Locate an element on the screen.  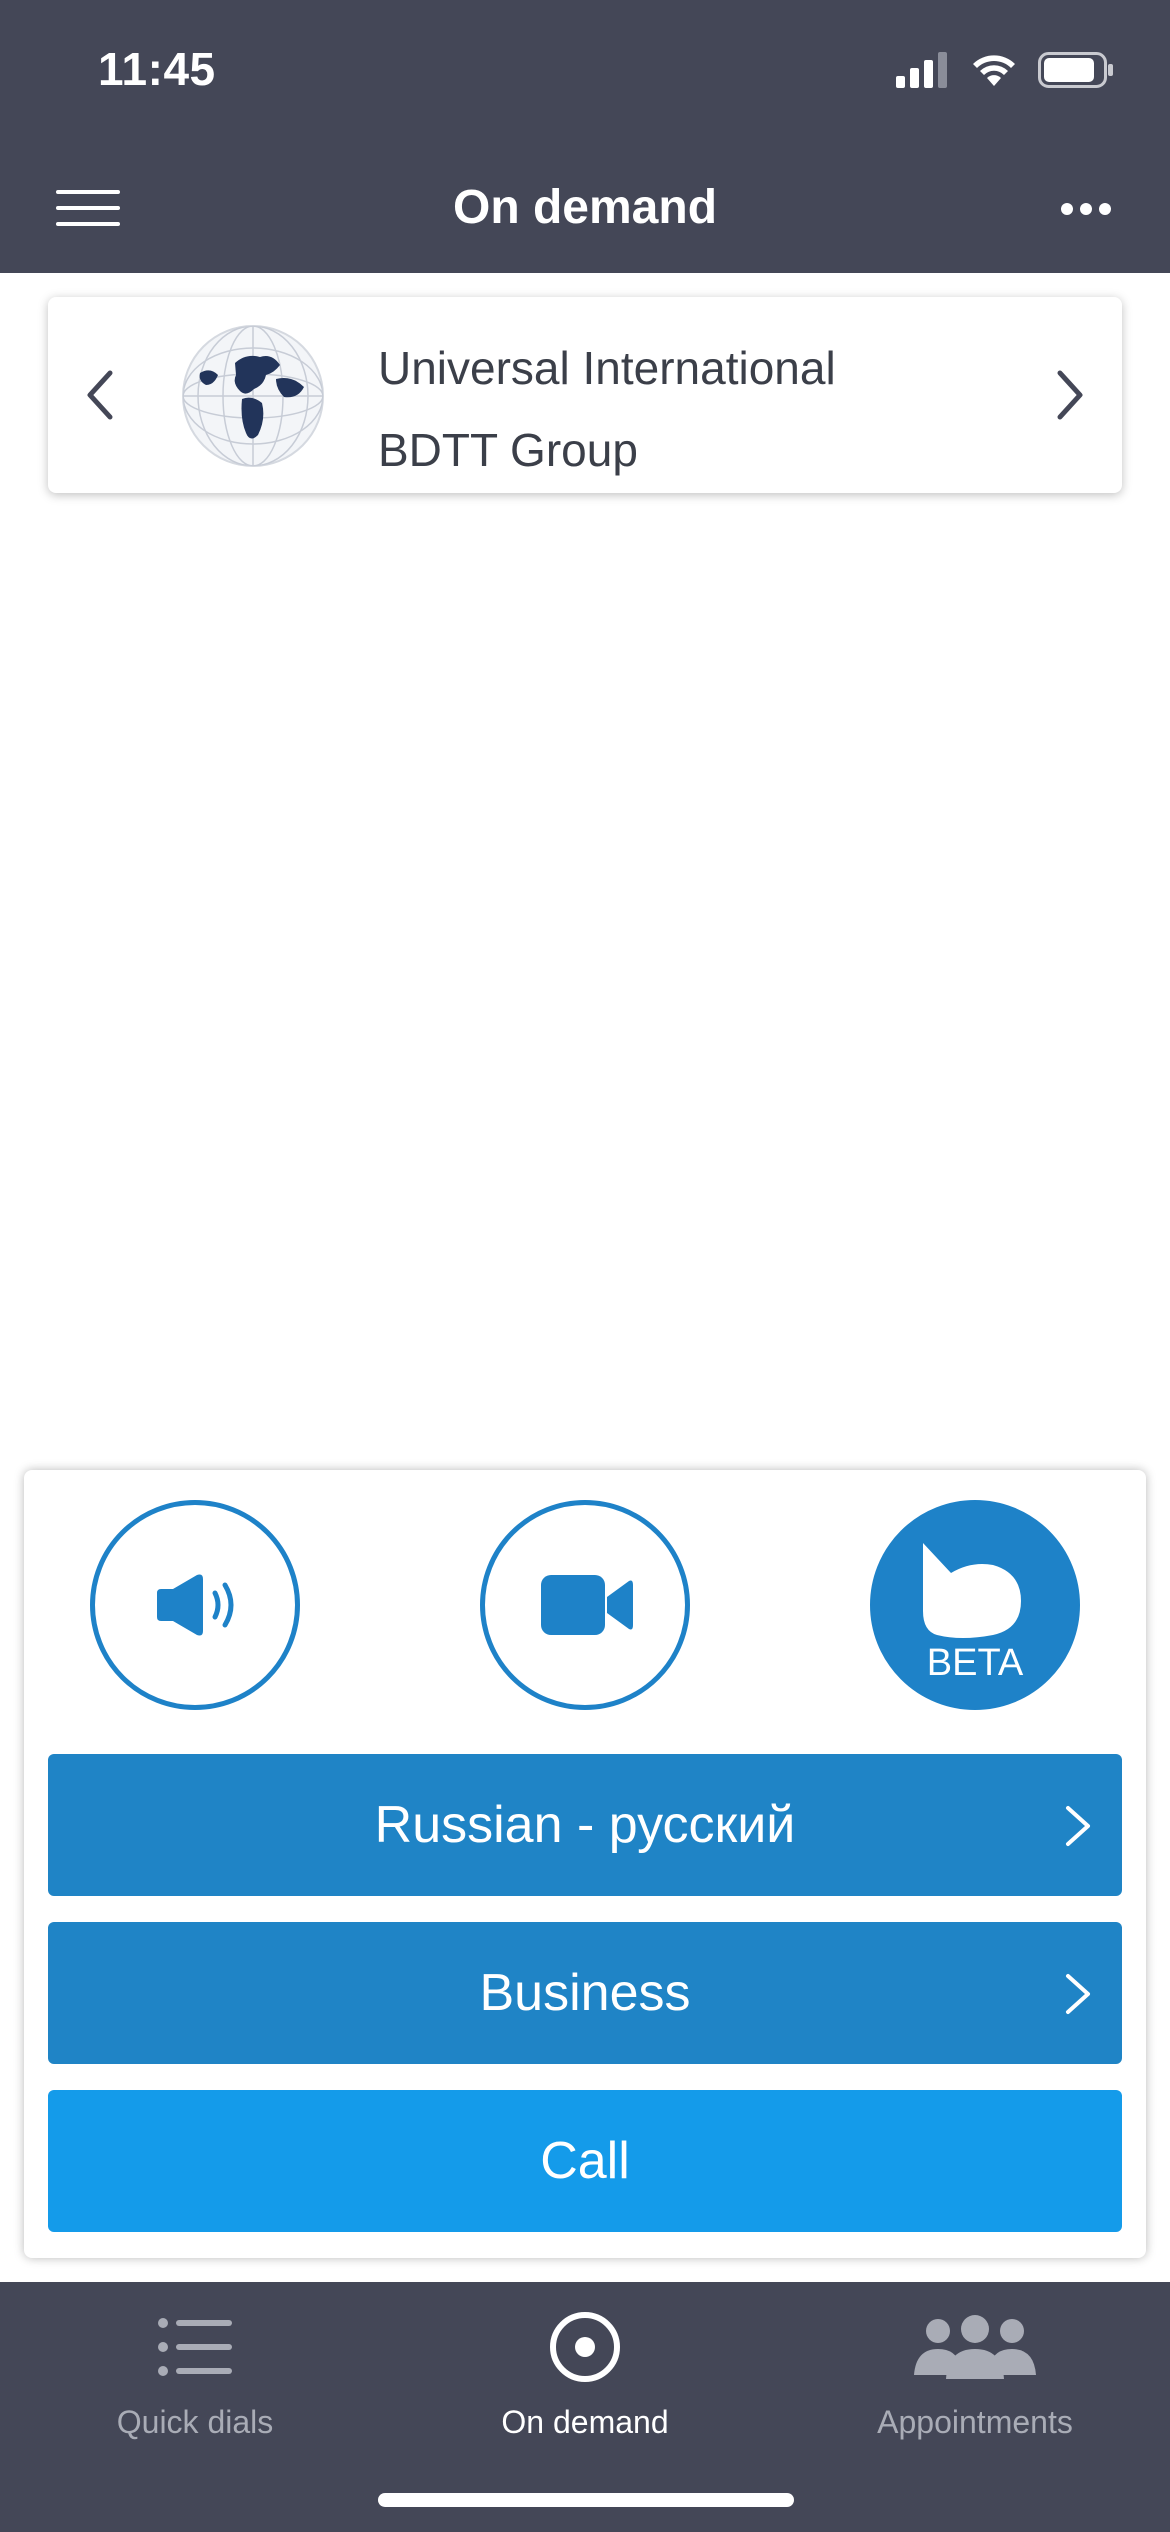
tab-label: Quick dials is located at coordinates (195, 2422).